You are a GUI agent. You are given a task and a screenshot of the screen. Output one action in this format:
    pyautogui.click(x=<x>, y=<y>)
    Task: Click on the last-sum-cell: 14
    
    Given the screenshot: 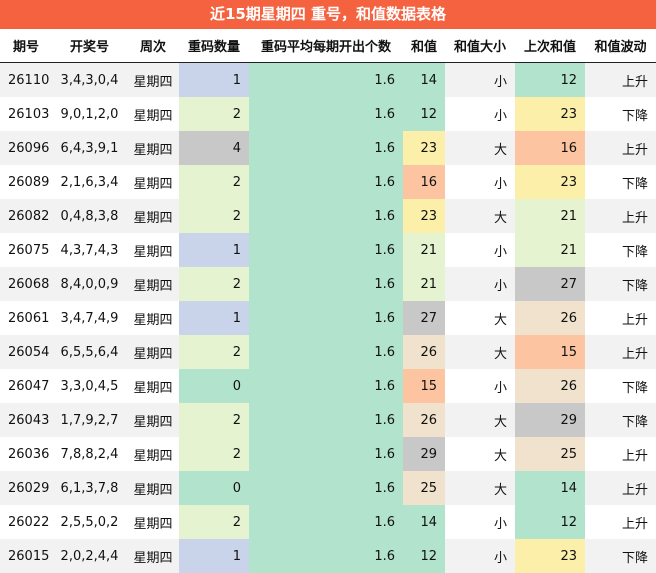 What is the action you would take?
    pyautogui.click(x=550, y=488)
    